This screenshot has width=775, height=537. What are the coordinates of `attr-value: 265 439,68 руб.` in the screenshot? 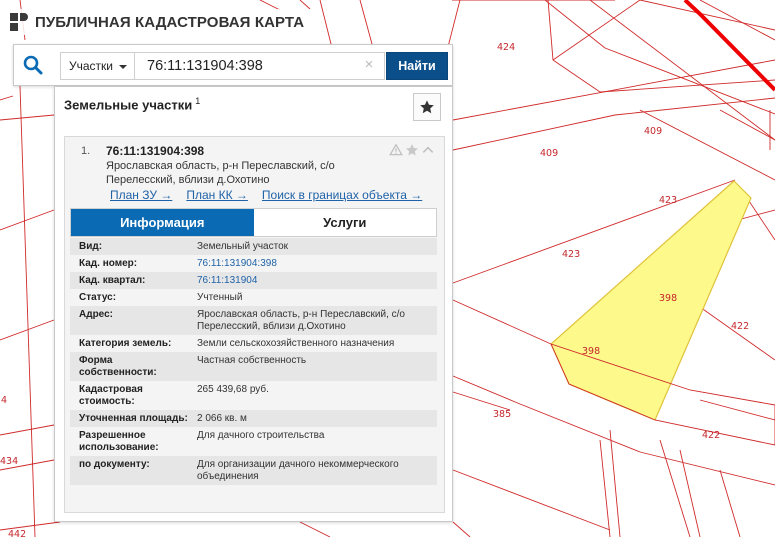 It's located at (233, 389).